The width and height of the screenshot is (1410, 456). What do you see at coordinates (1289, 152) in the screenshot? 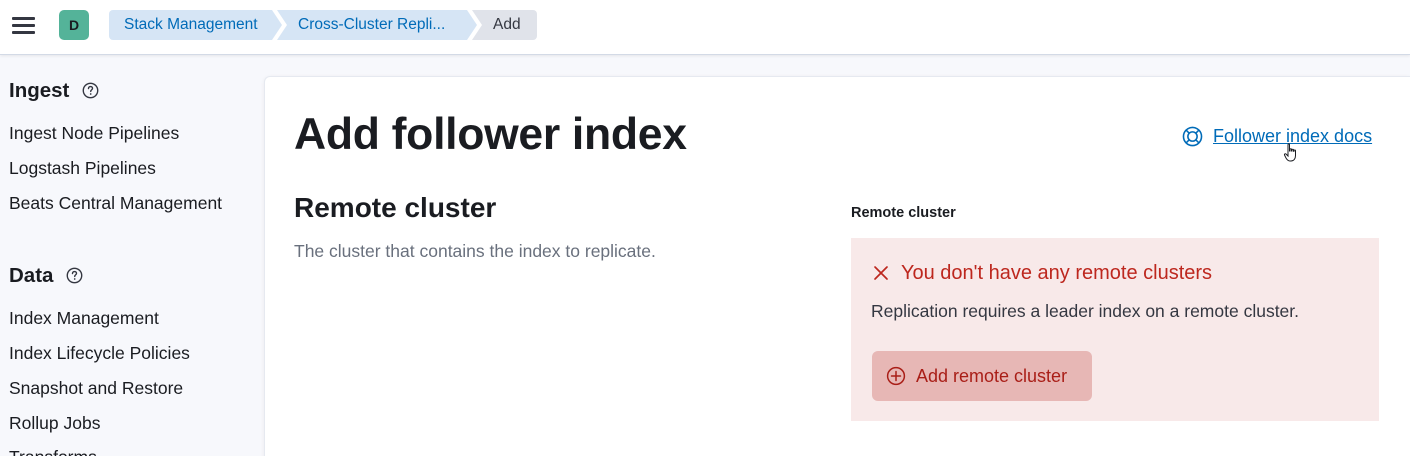
I see `hand-cursor-icon` at bounding box center [1289, 152].